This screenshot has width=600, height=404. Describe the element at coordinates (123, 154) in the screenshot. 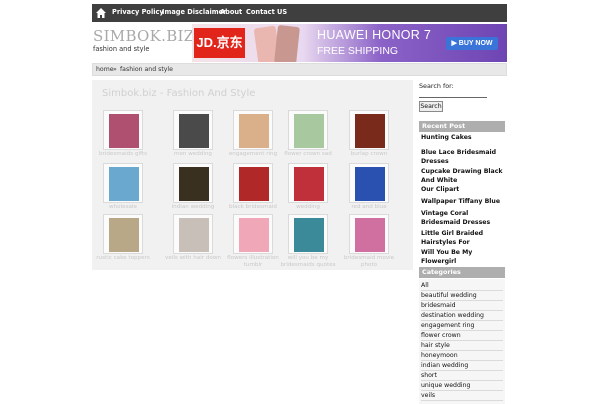

I see `thumbnail-caption: bridesmaids gifts` at that location.